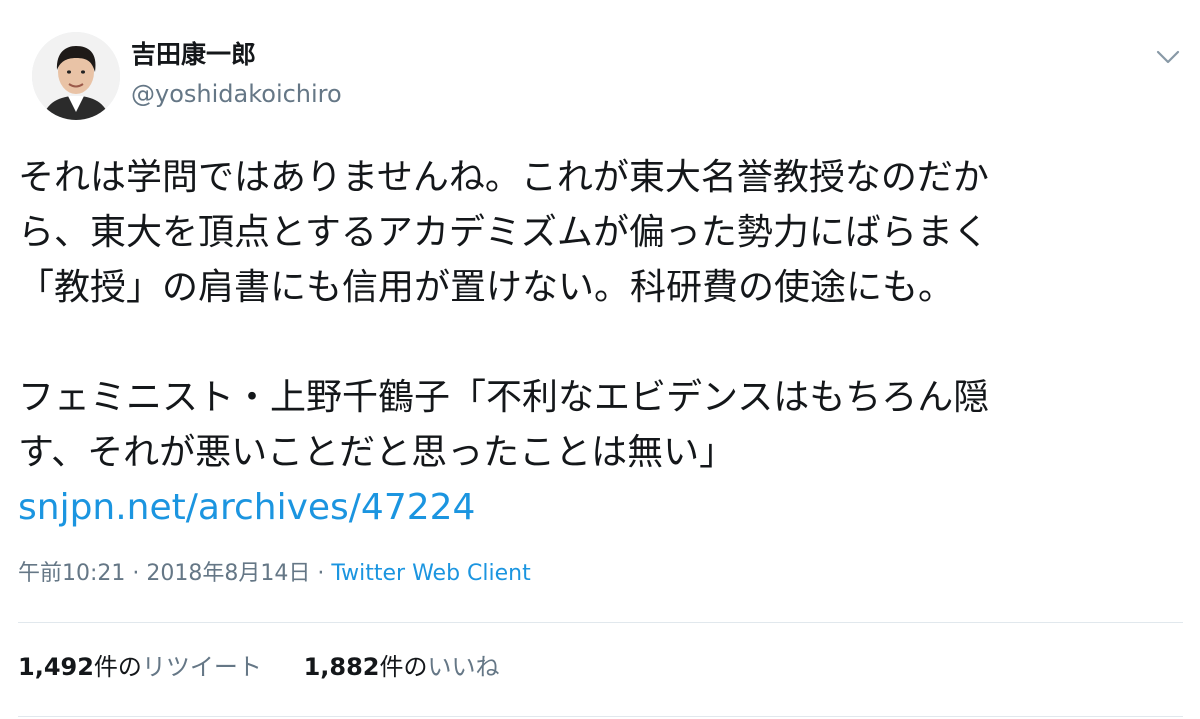 The image size is (1200, 719). What do you see at coordinates (430, 573) in the screenshot?
I see `tweet-source-link: Twitter Web Client` at bounding box center [430, 573].